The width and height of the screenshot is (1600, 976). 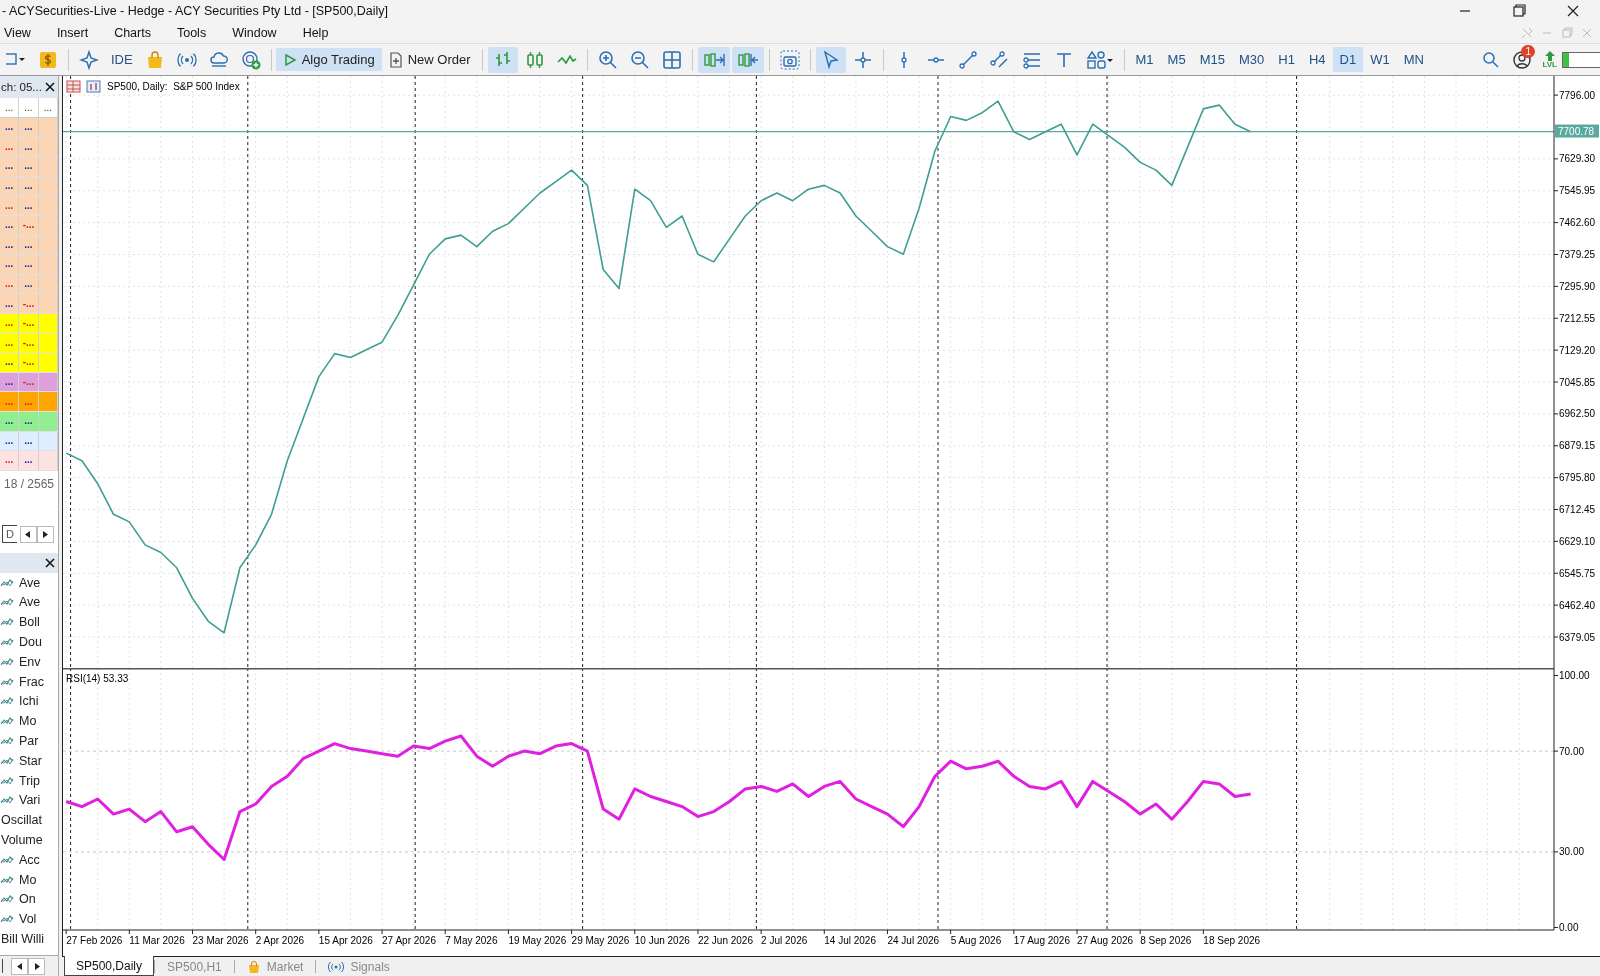 I want to click on navigator-folder: Oscillat, so click(x=21, y=820).